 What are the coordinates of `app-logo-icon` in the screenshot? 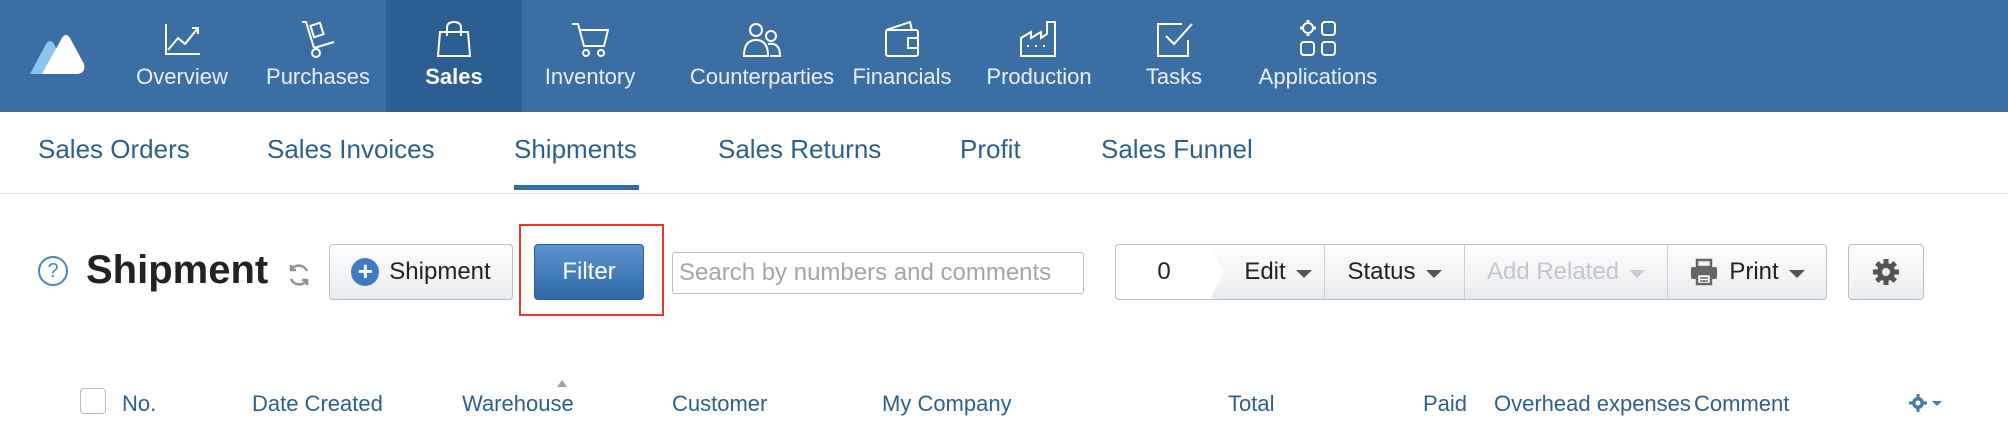 It's located at (57, 53).